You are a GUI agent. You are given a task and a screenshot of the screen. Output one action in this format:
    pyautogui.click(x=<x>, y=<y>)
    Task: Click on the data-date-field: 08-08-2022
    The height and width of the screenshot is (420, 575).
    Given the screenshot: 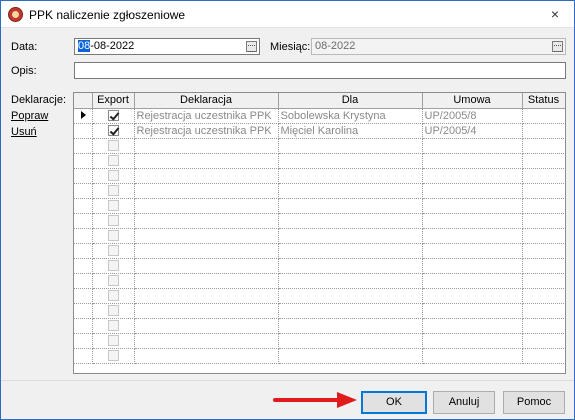 What is the action you would take?
    pyautogui.click(x=167, y=46)
    